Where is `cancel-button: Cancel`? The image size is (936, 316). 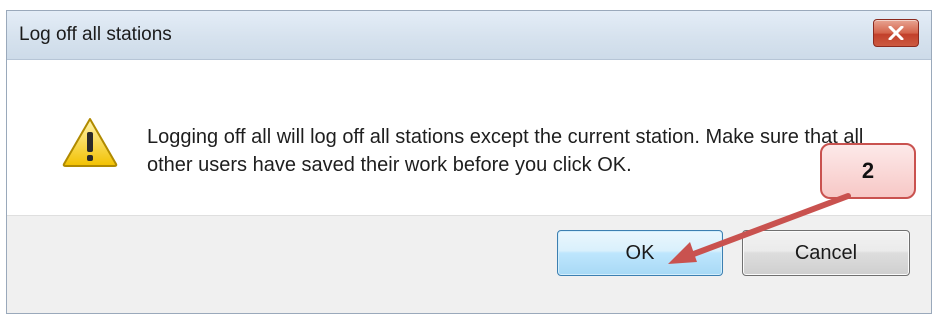 cancel-button: Cancel is located at coordinates (826, 253).